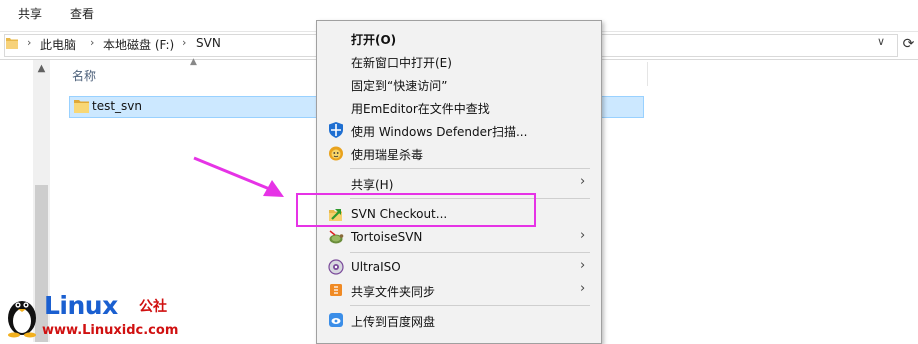  Describe the element at coordinates (336, 153) in the screenshot. I see `rising-antivirus-icon` at that location.